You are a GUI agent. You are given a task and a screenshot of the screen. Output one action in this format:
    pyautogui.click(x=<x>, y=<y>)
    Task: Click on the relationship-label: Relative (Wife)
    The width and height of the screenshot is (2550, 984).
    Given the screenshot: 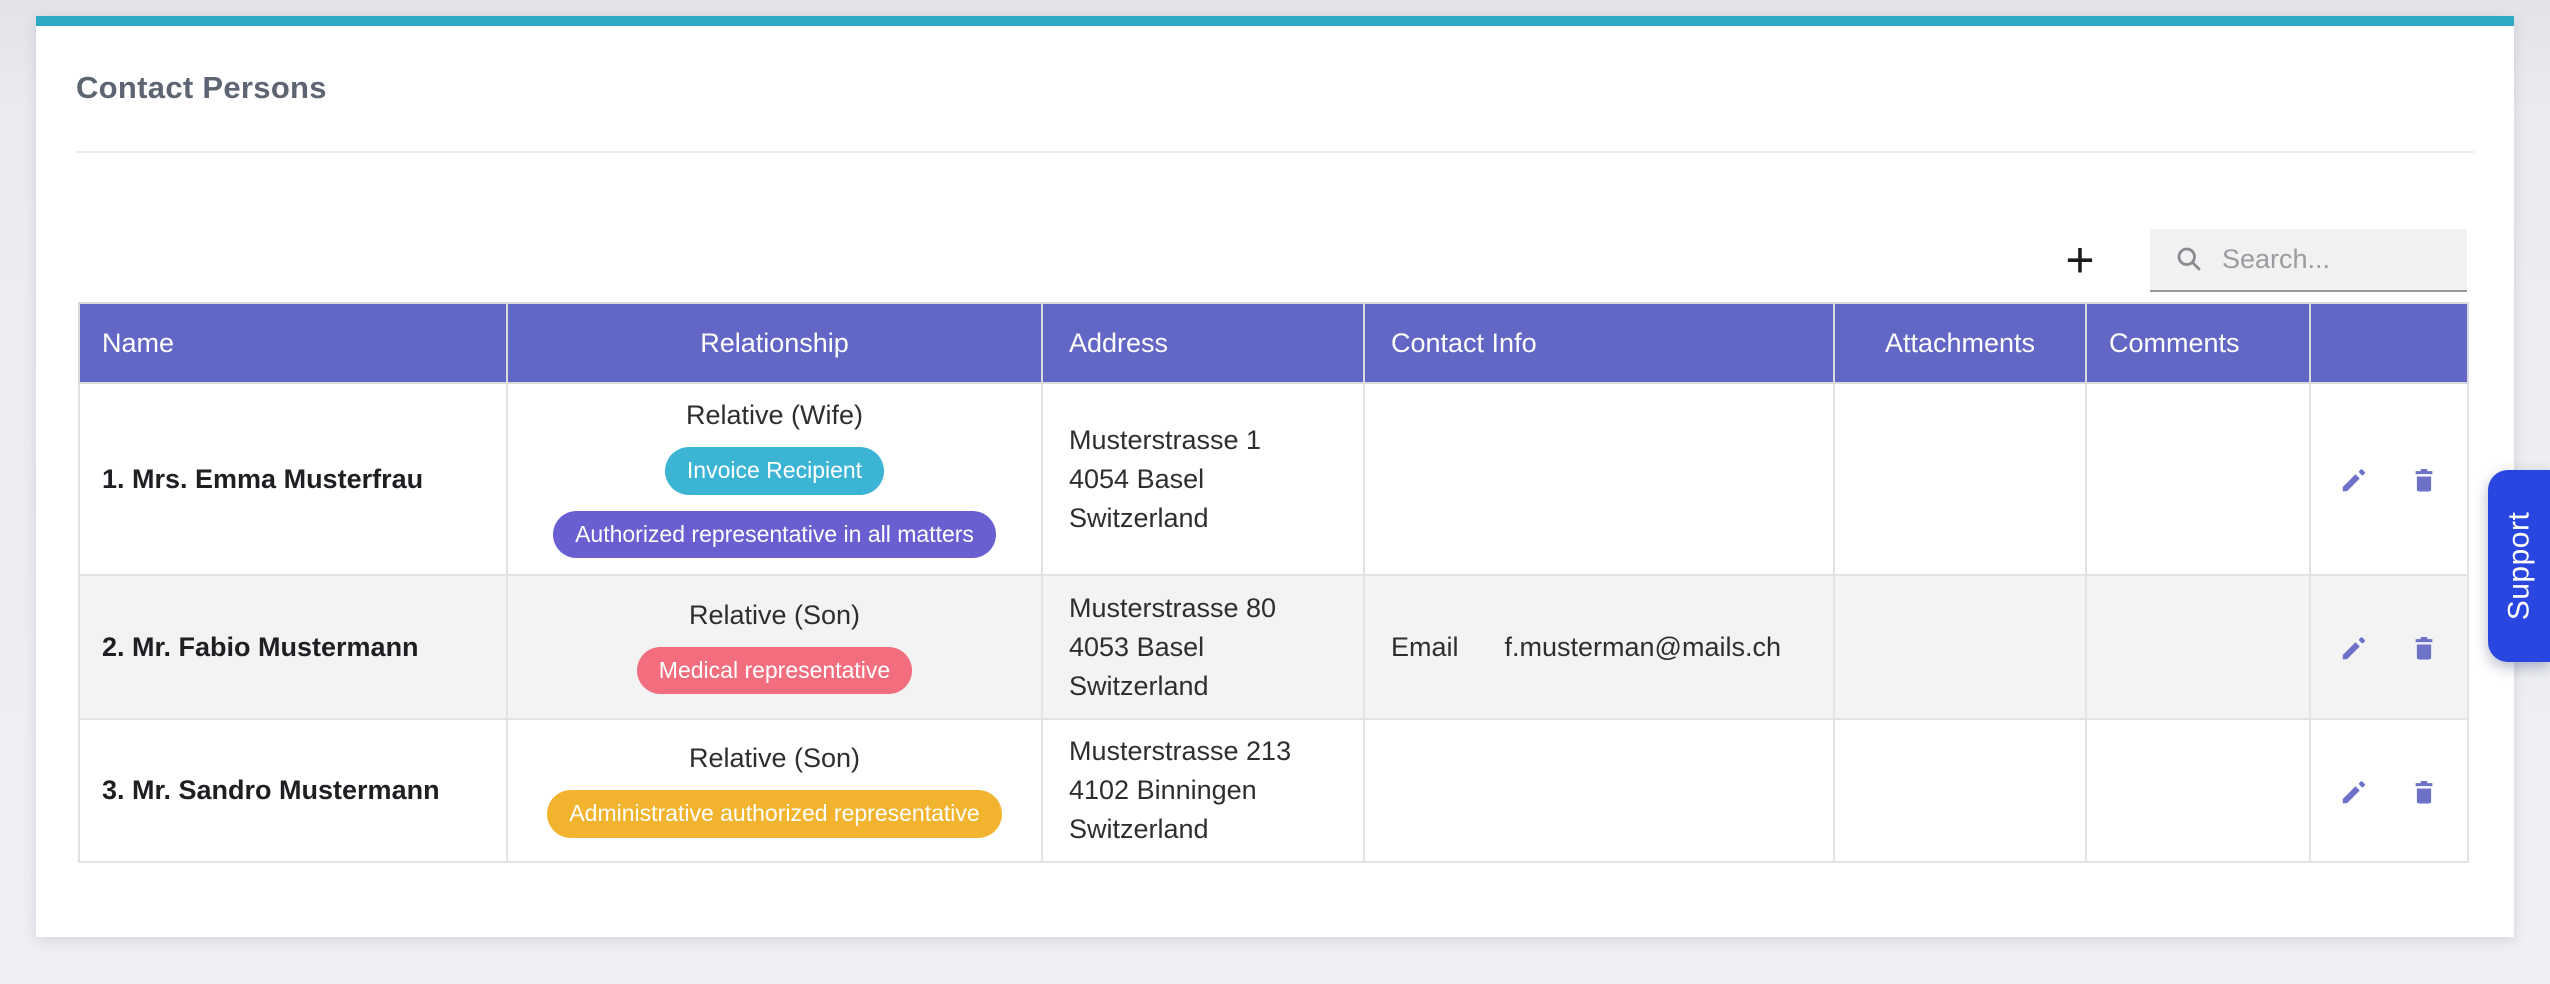 What is the action you would take?
    pyautogui.click(x=774, y=415)
    